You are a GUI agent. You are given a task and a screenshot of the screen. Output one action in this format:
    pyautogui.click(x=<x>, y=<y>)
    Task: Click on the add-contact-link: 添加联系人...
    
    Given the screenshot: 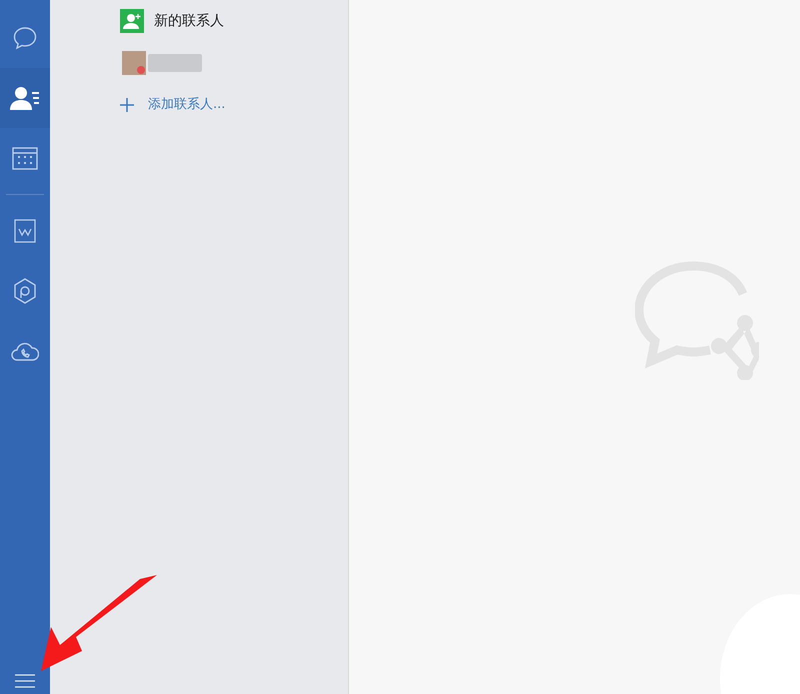 What is the action you would take?
    pyautogui.click(x=187, y=105)
    